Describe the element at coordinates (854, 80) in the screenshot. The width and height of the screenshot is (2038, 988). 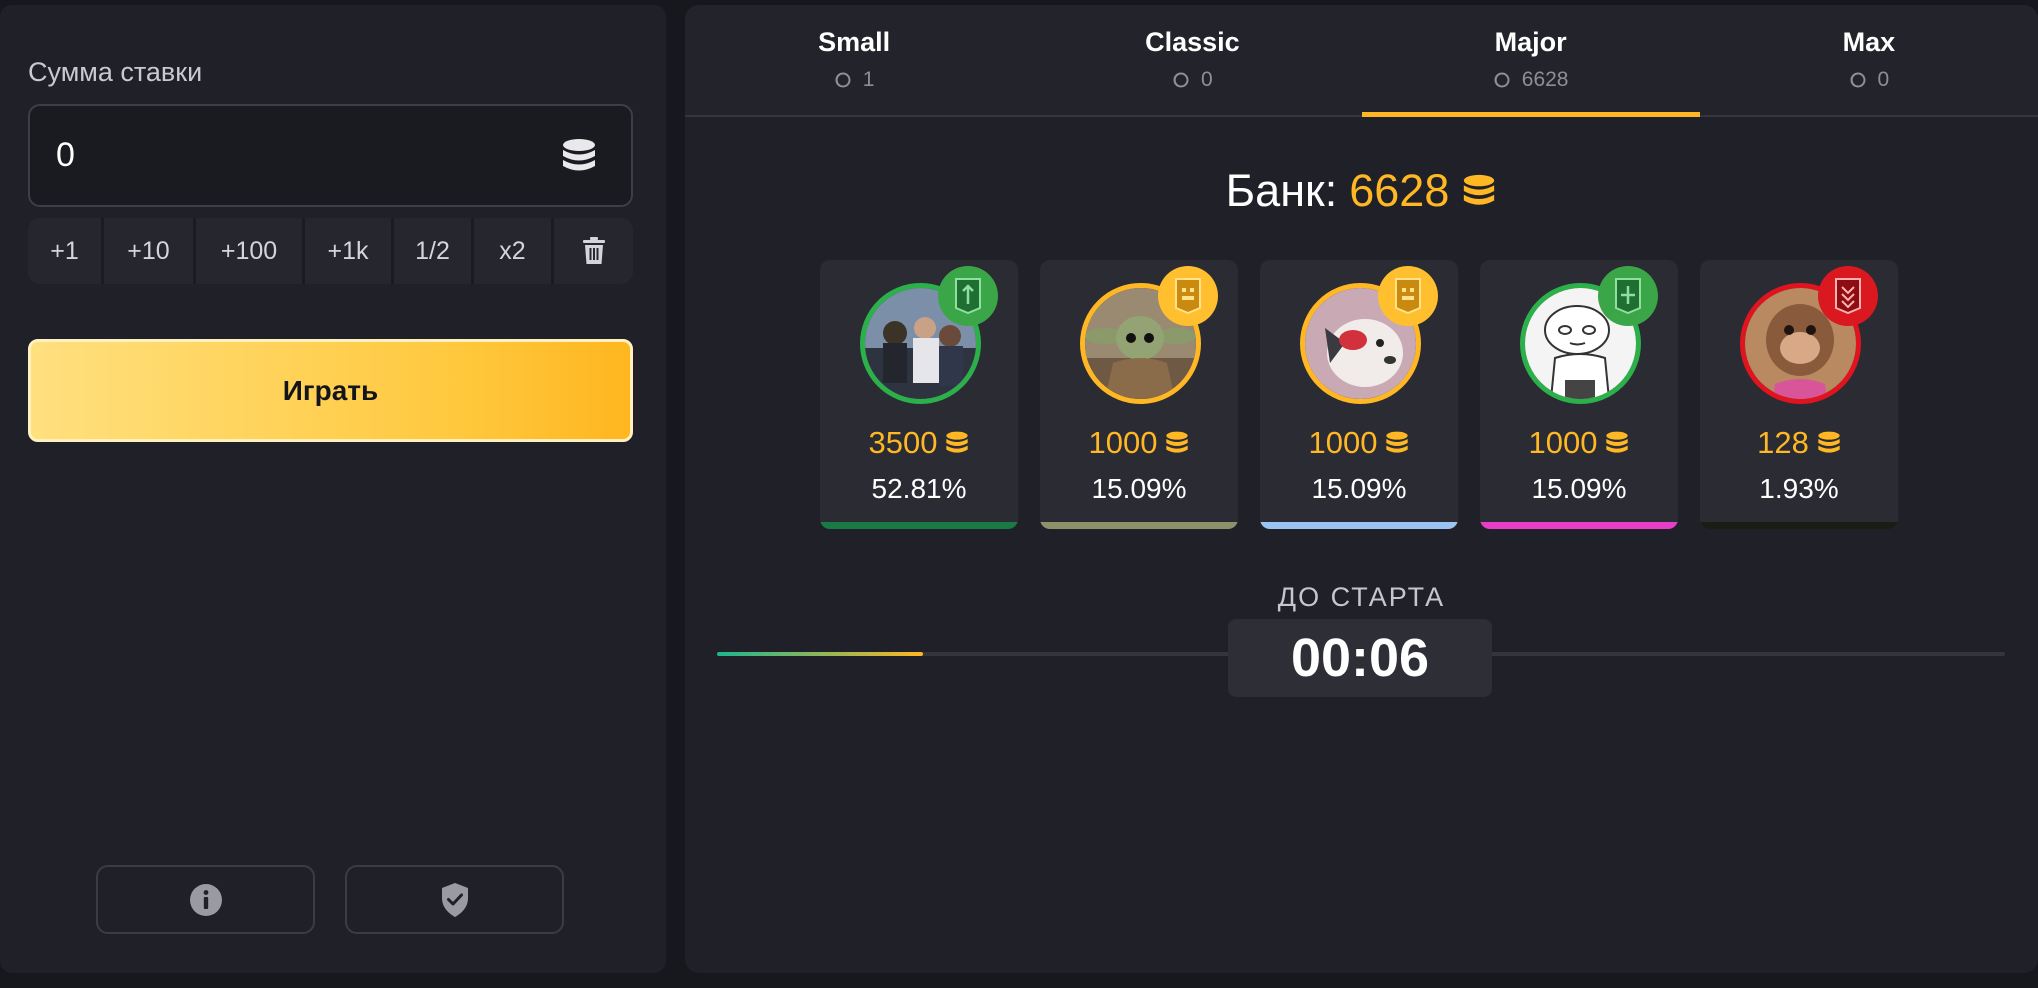
I see `tab-player-count: 1` at that location.